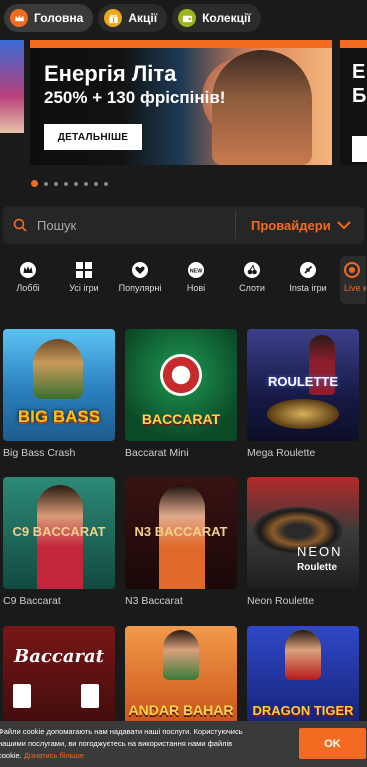 This screenshot has width=367, height=767. I want to click on cookie-text-line3: cookie. Дізнатись більше, so click(145, 756).